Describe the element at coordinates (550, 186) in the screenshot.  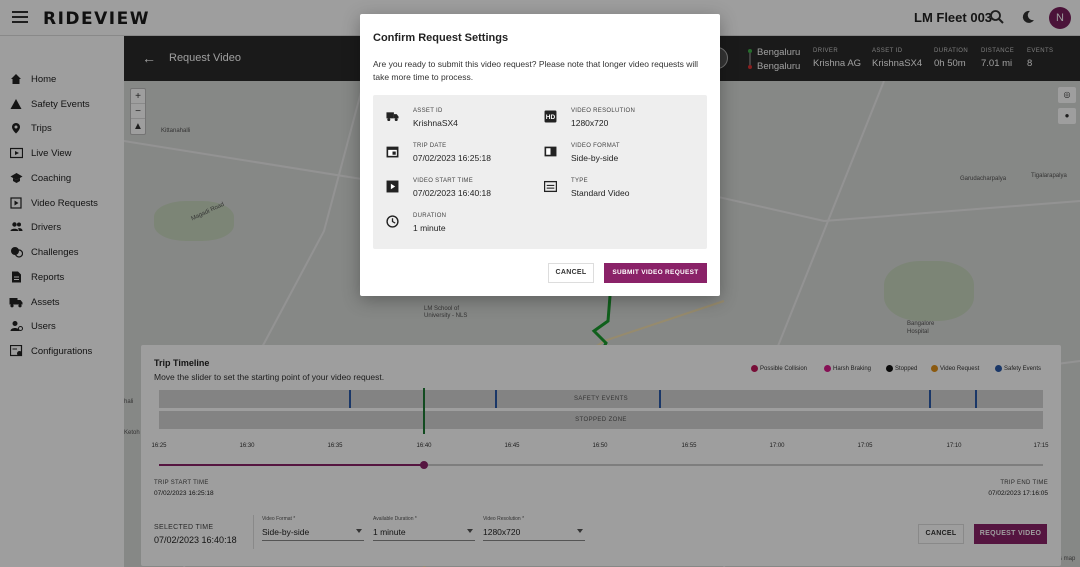
I see `subtitles-icon` at that location.